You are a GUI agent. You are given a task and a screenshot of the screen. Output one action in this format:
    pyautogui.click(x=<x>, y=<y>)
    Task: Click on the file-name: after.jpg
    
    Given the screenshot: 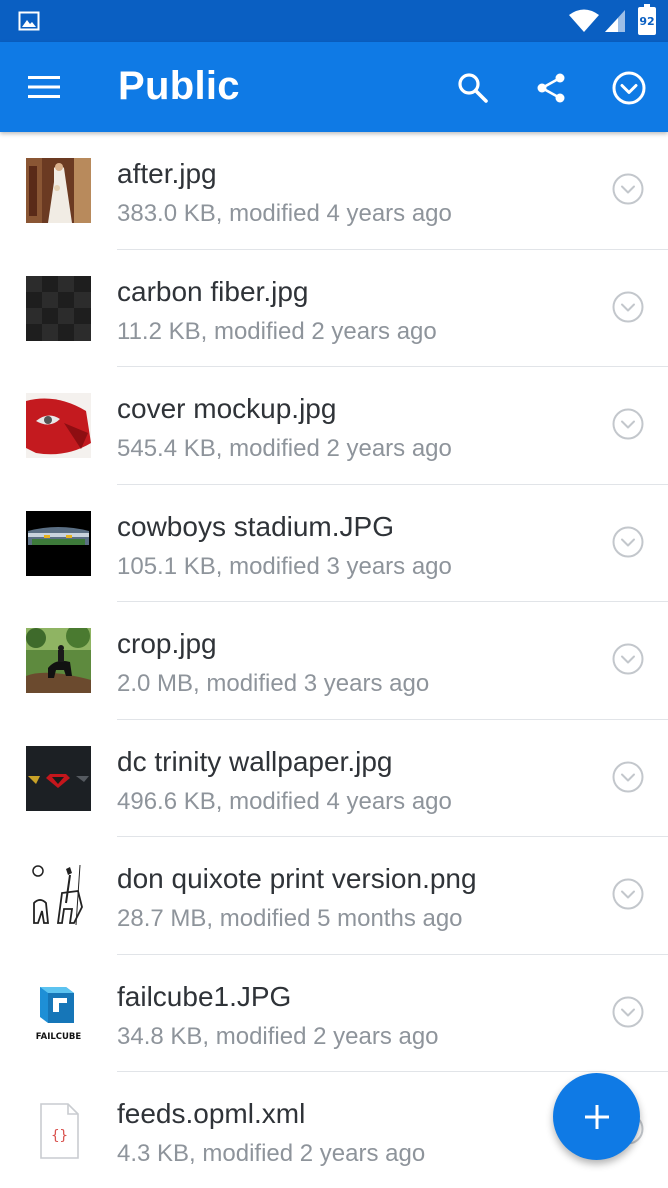 What is the action you would take?
    pyautogui.click(x=167, y=173)
    